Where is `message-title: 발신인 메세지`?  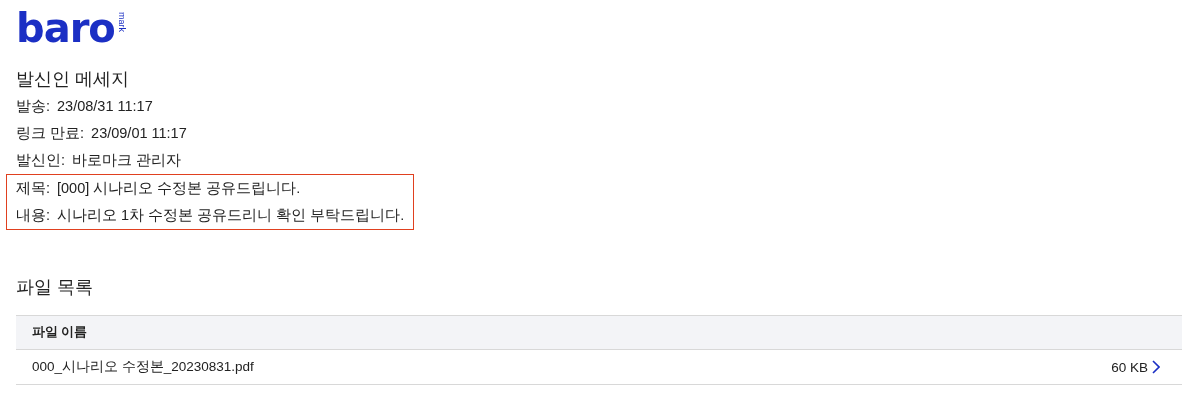 message-title: 발신인 메세지 is located at coordinates (73, 79).